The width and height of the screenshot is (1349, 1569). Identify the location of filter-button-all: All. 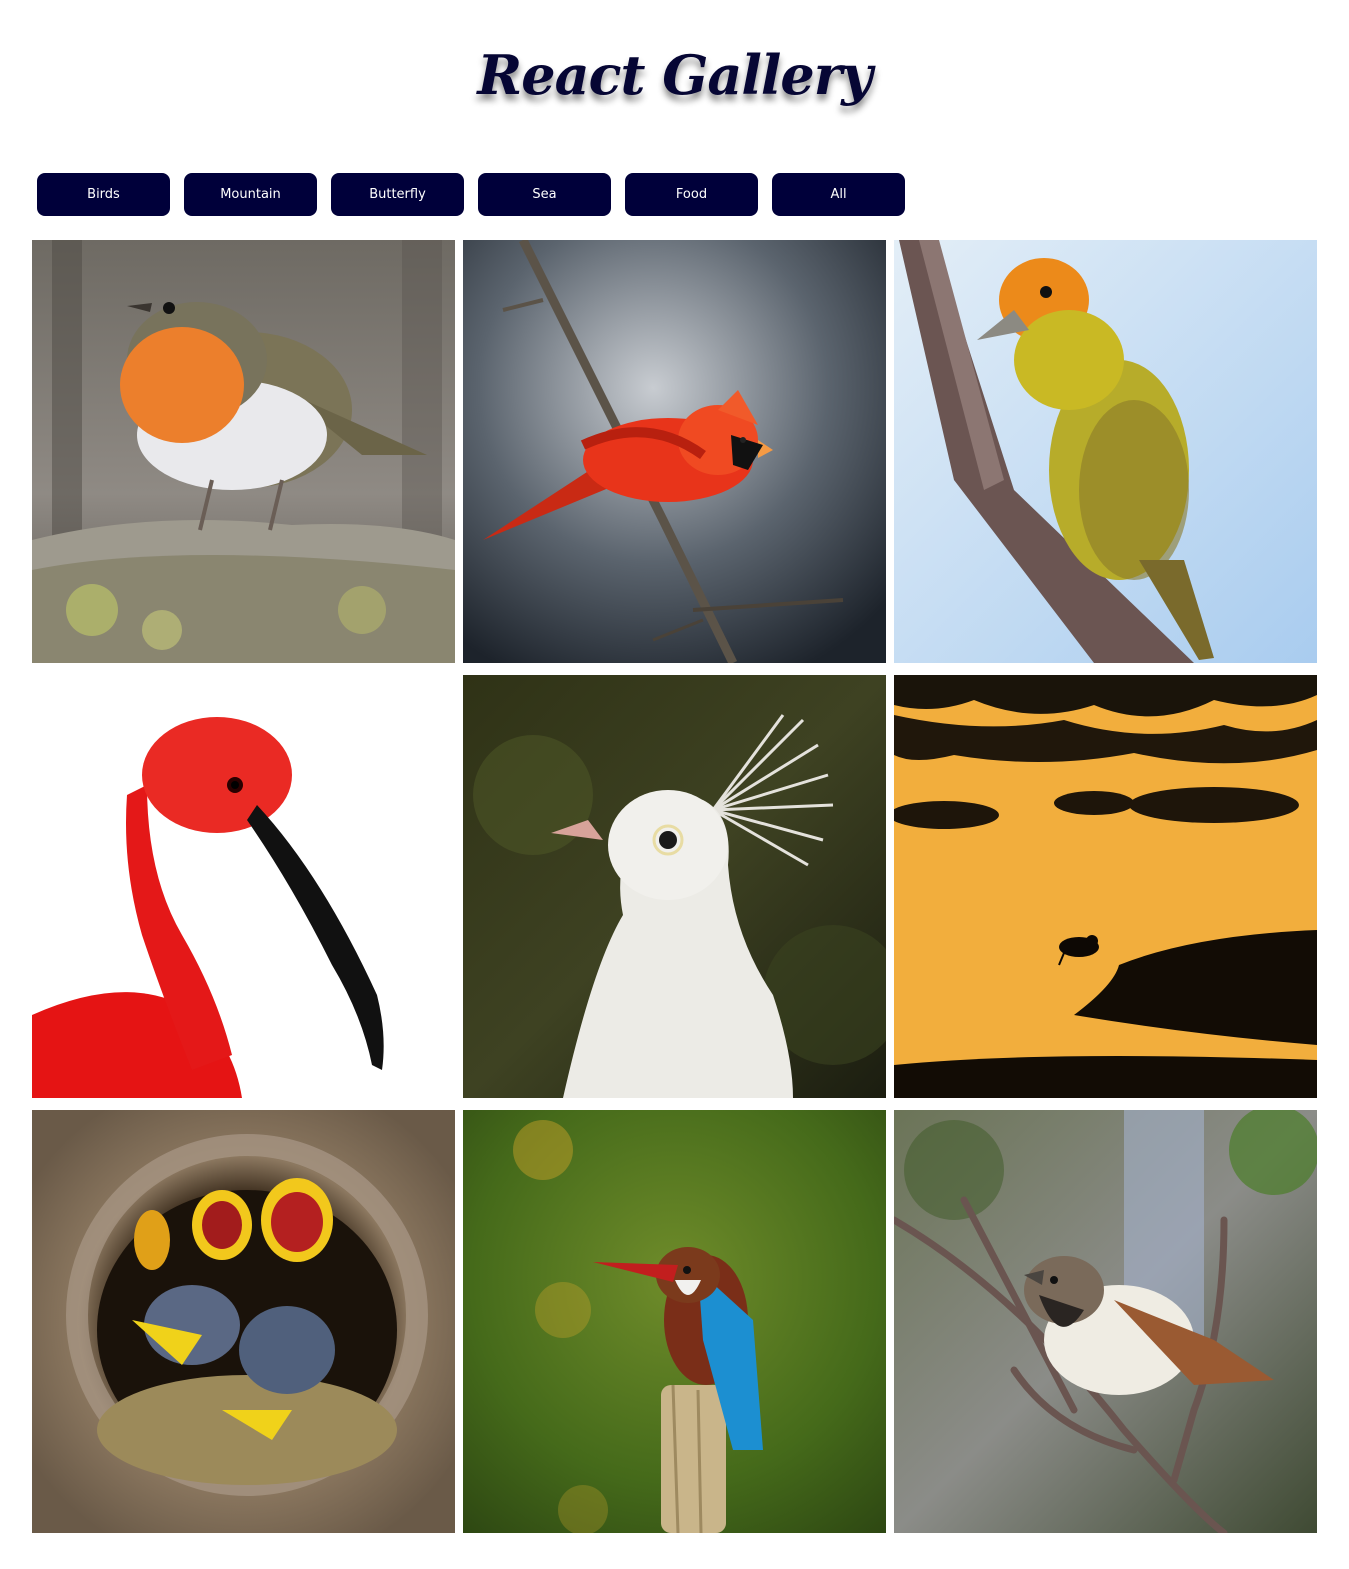
(838, 194).